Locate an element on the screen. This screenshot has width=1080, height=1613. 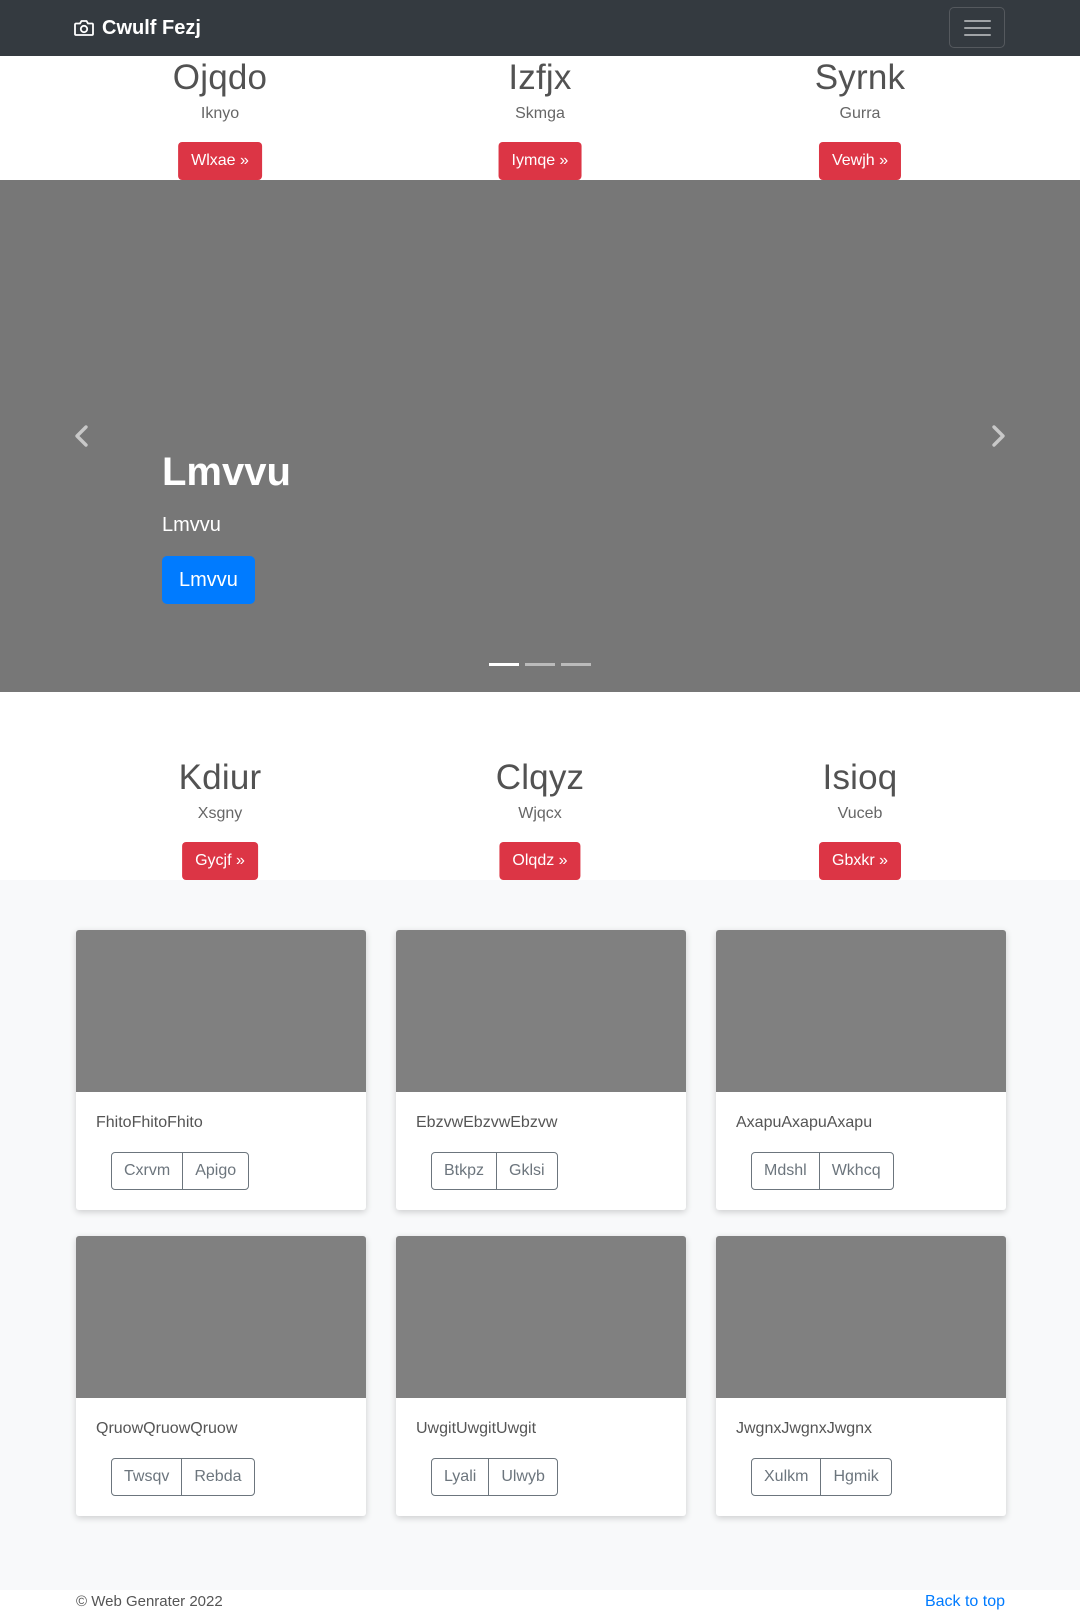
navbar: Cwulf Fezj is located at coordinates (540, 28).